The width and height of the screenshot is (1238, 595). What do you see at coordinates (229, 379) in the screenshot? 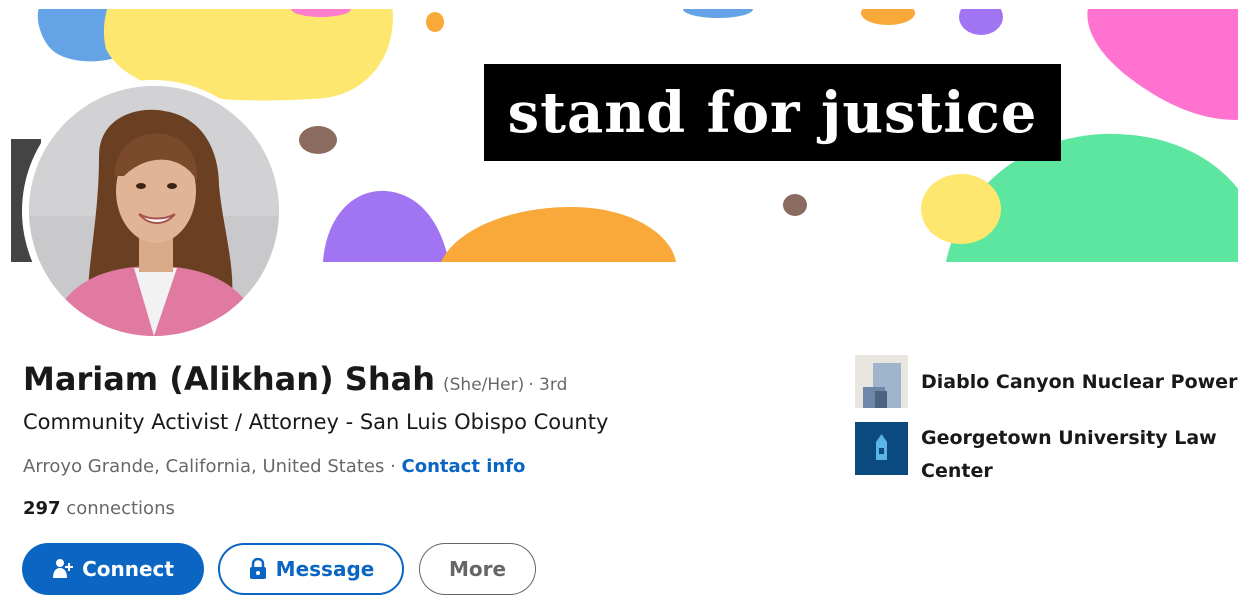
I see `profile-name: Mariam (Alikhan) Shah` at bounding box center [229, 379].